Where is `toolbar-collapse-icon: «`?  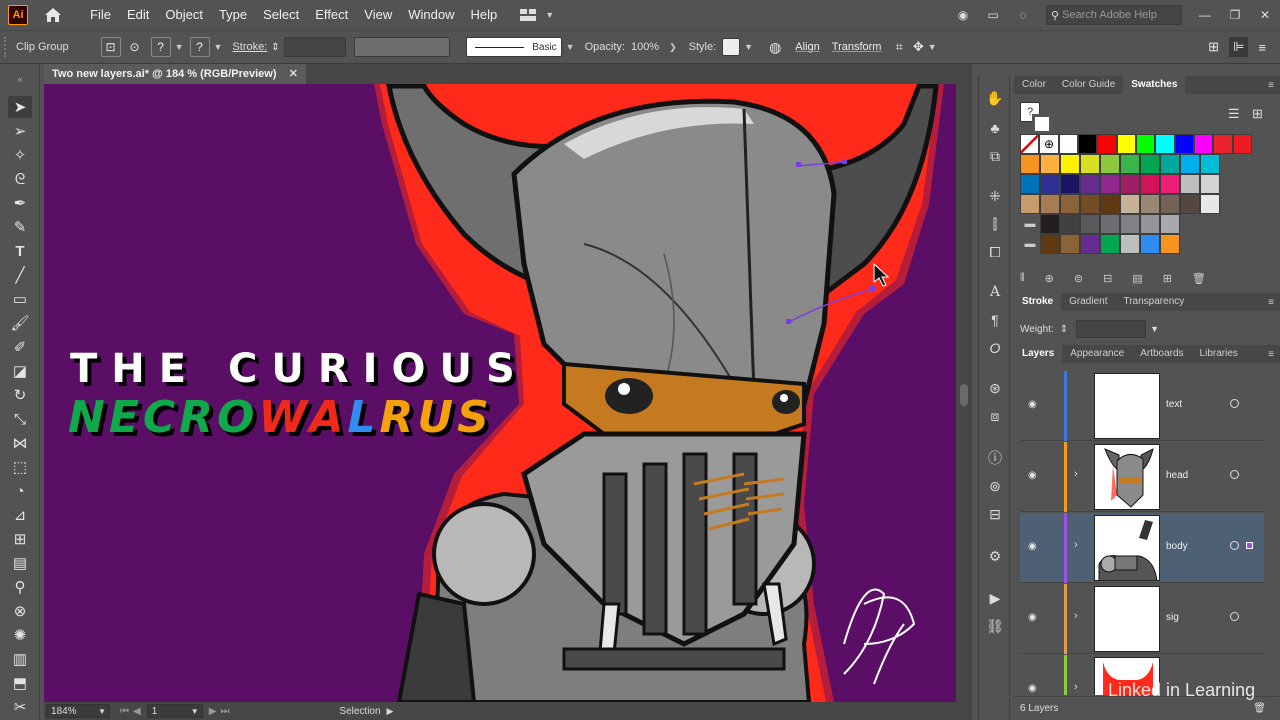
toolbar-collapse-icon: « is located at coordinates (20, 79).